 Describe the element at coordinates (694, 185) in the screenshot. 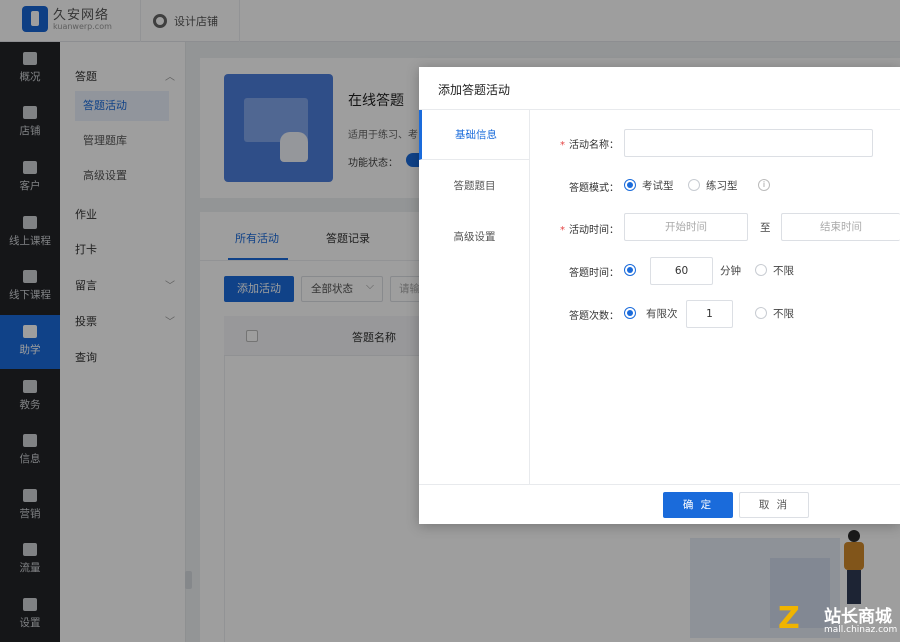

I see `mode-practice-radio` at that location.